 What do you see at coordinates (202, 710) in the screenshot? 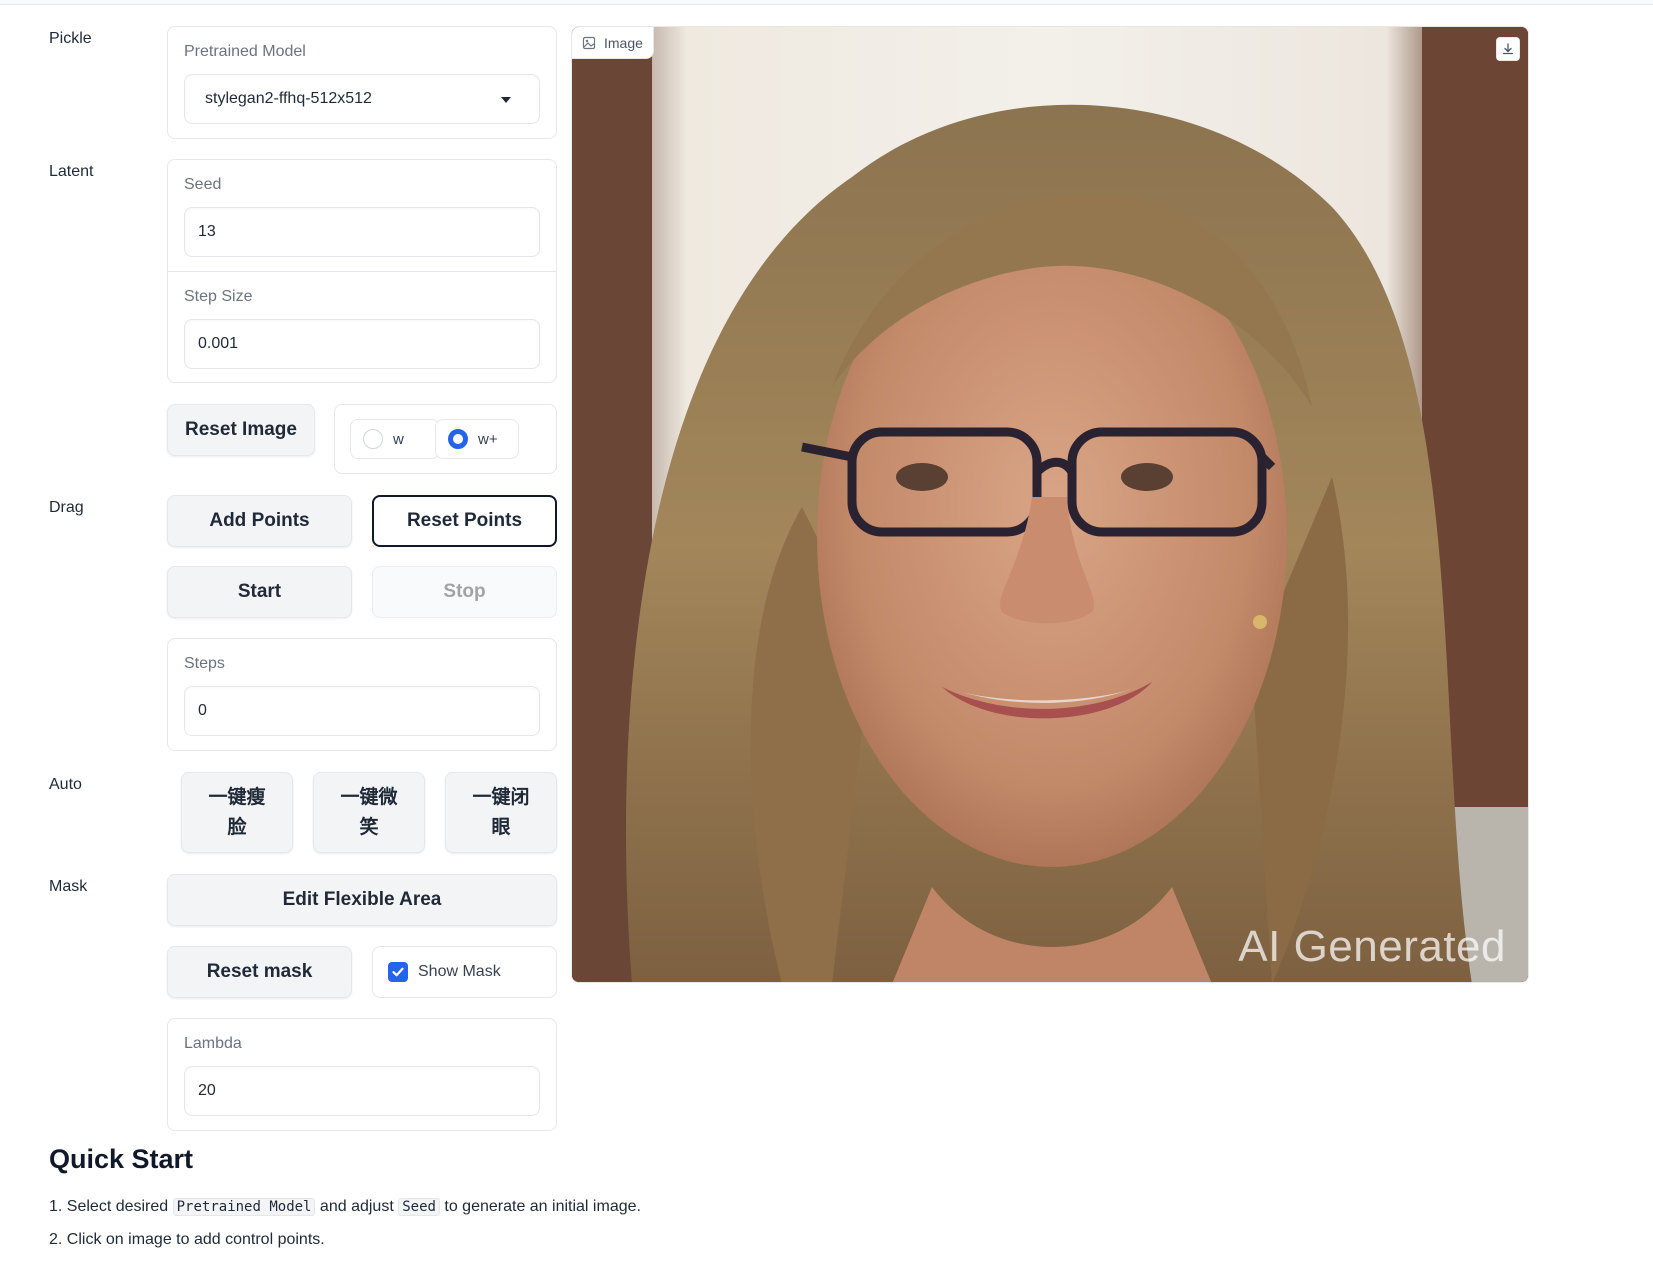
I see `steps-value: 0` at bounding box center [202, 710].